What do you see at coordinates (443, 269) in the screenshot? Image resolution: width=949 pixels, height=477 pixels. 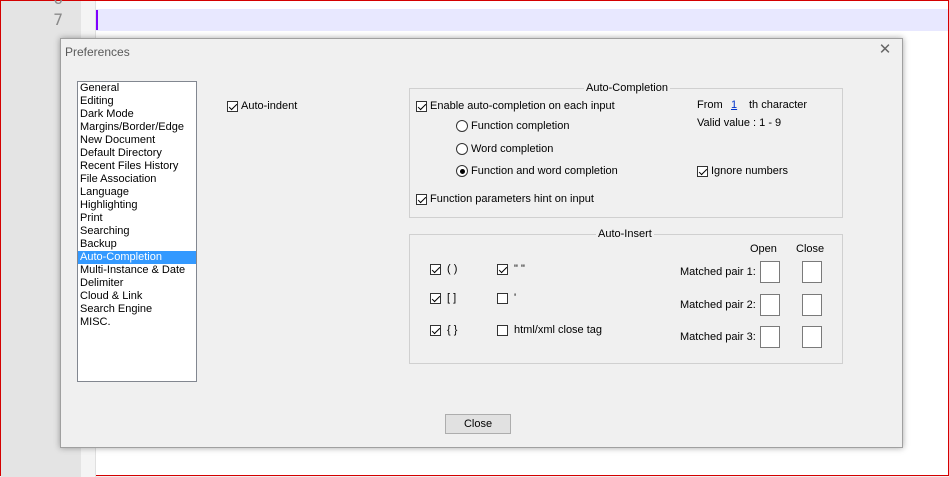 I see `parentheses-option: ( )` at bounding box center [443, 269].